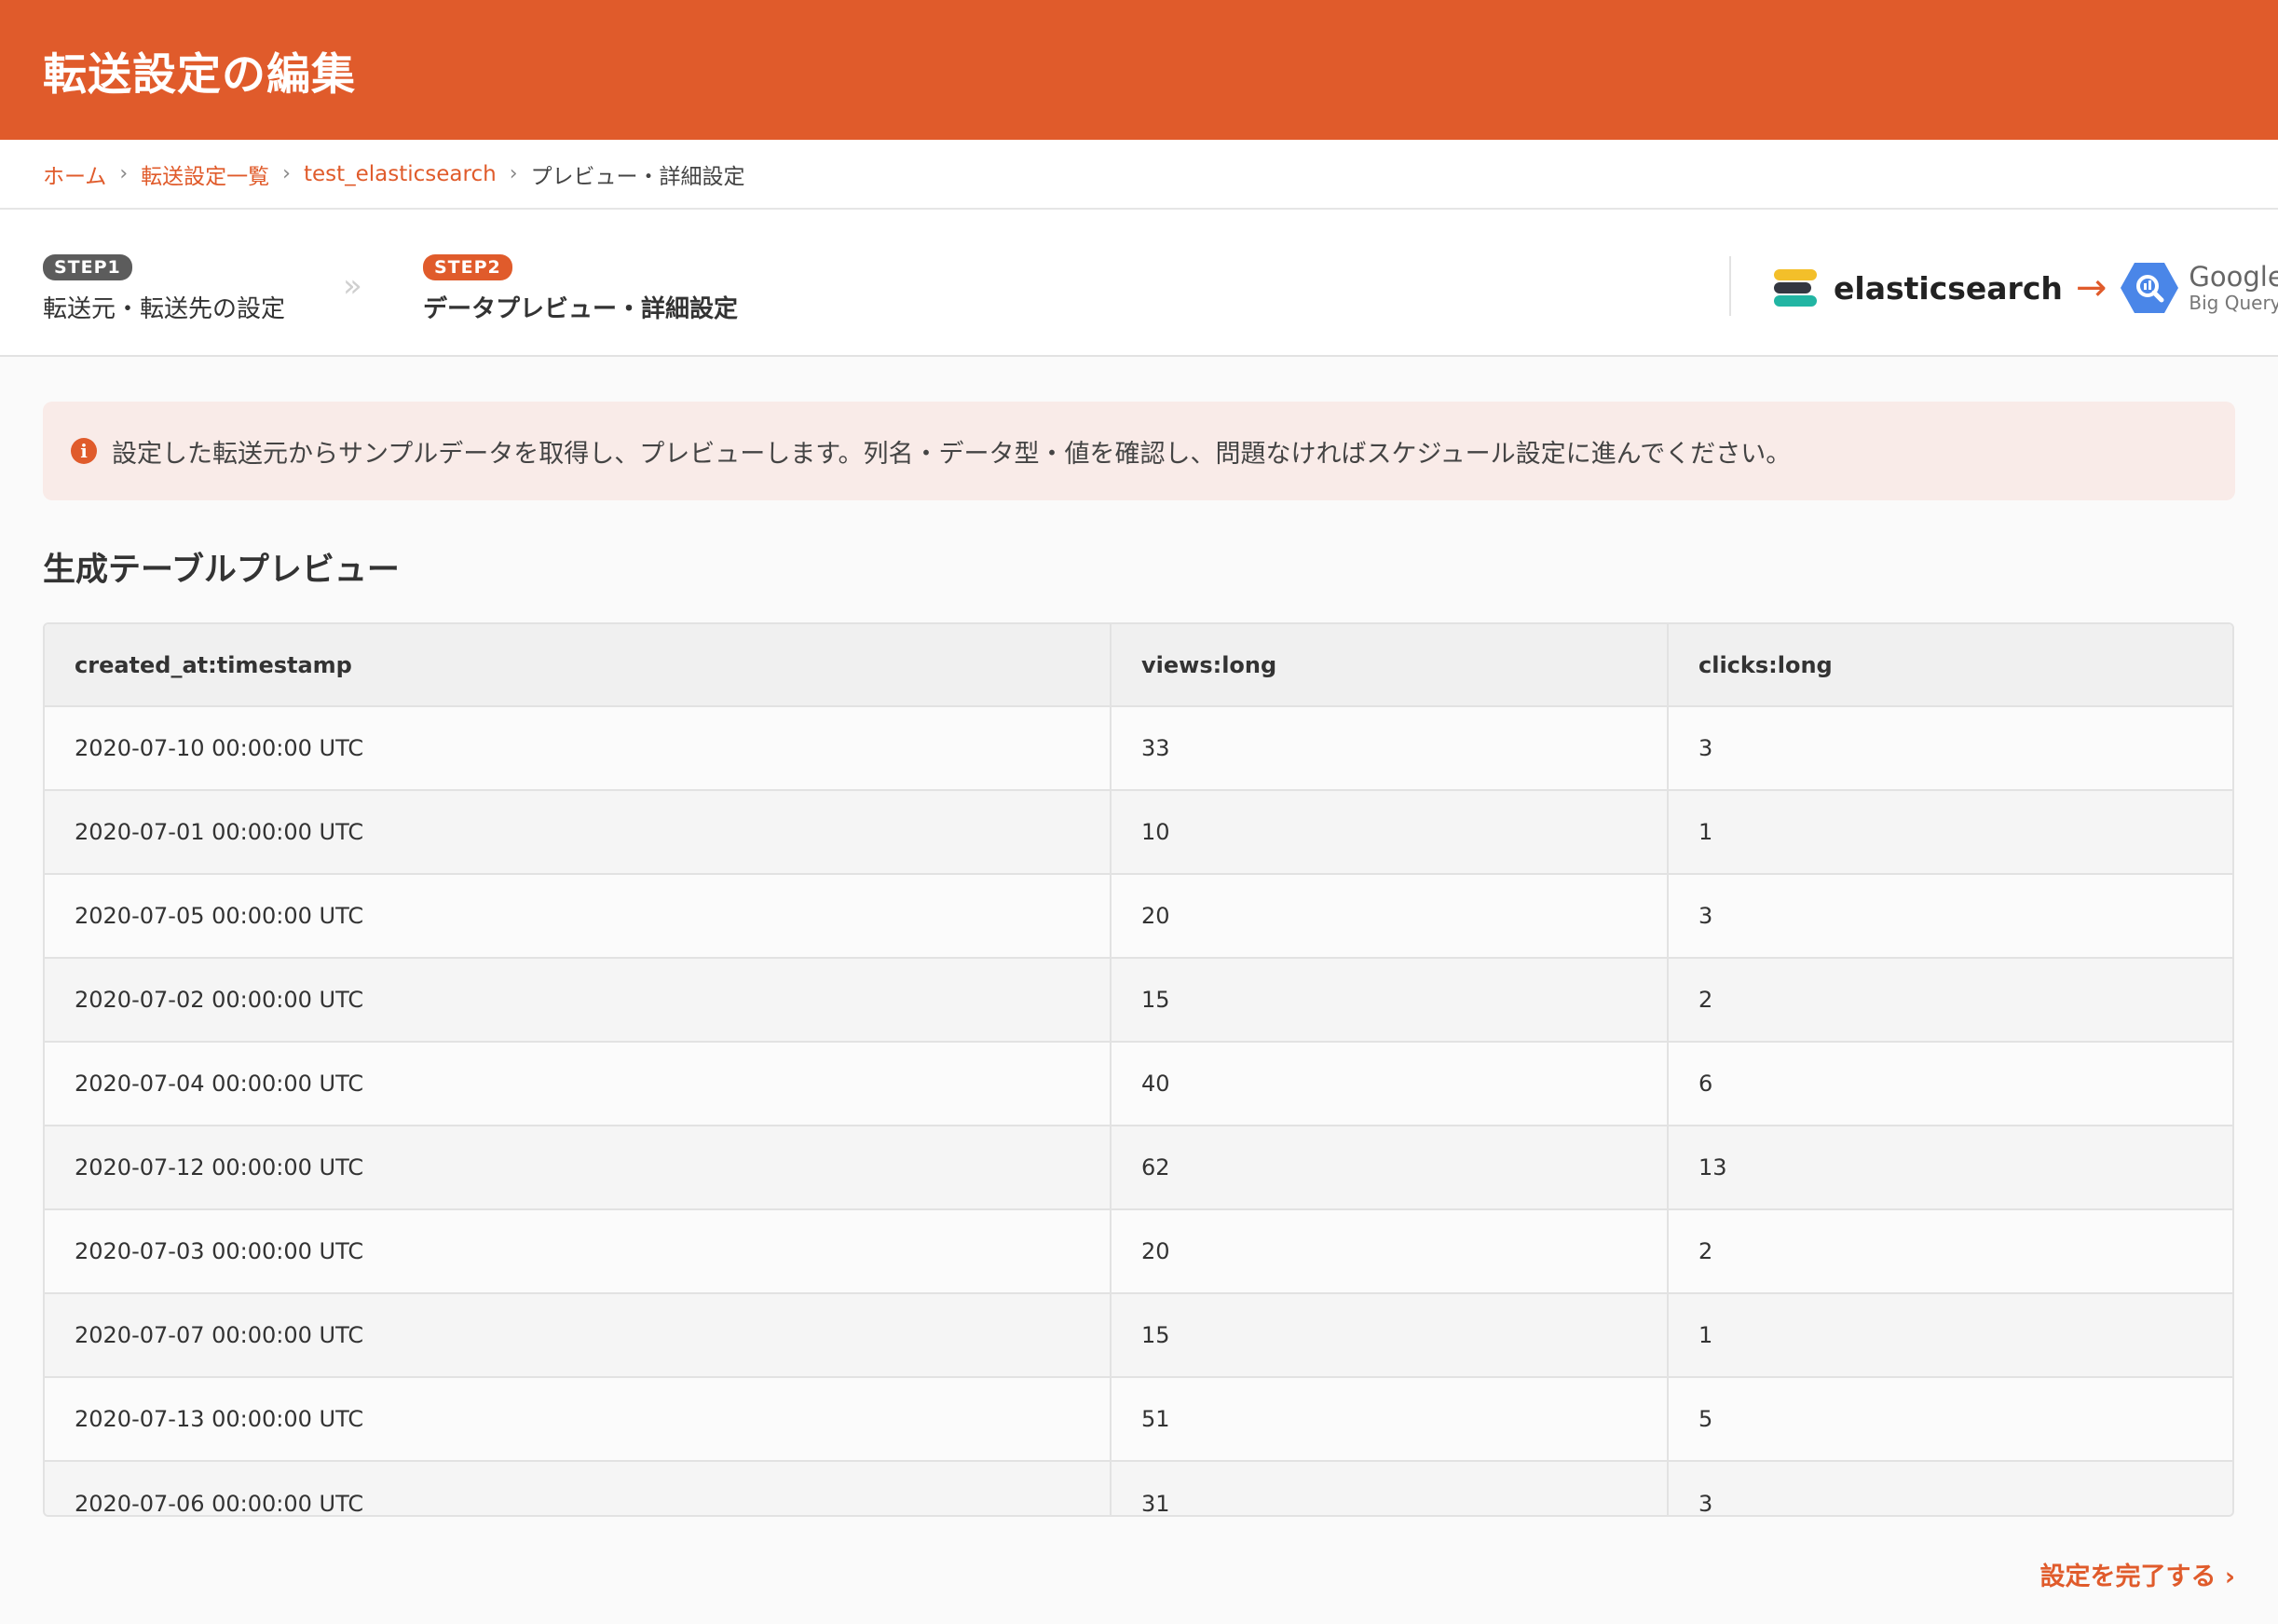 This screenshot has height=1624, width=2278. Describe the element at coordinates (1390, 1167) in the screenshot. I see `cell-views: 62` at that location.